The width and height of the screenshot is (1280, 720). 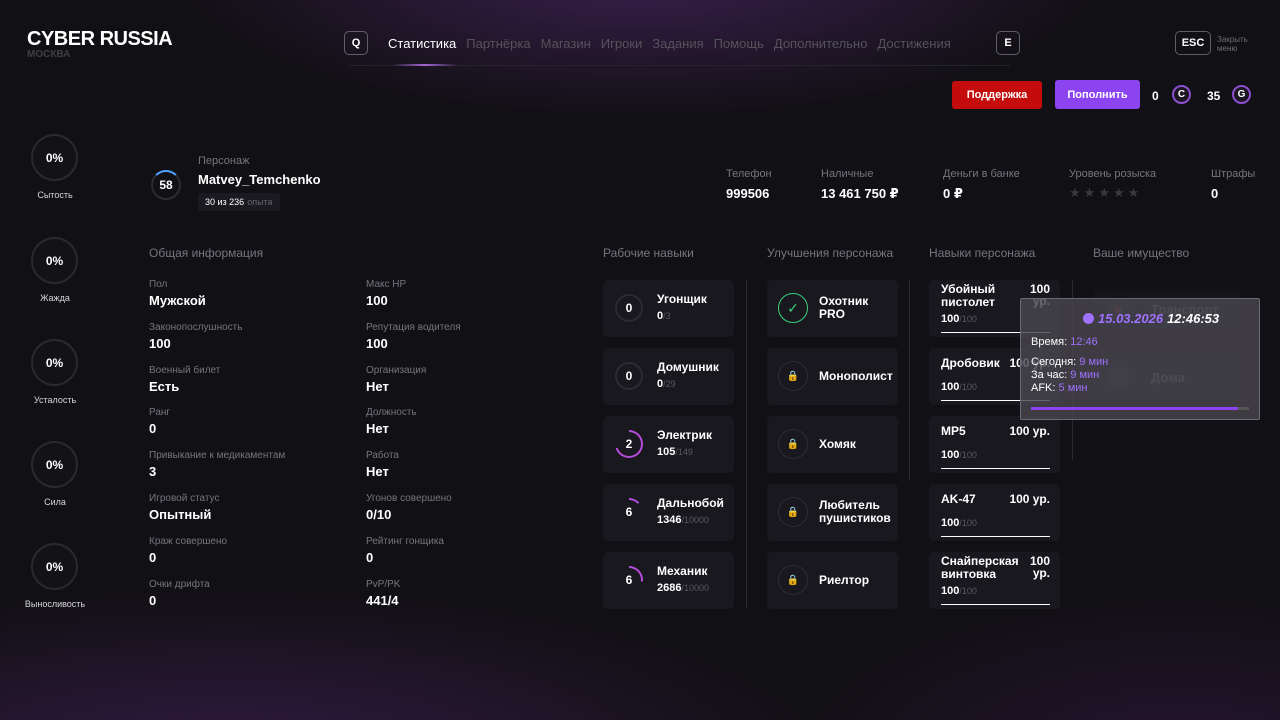 I want to click on char-skill-bar, so click(x=995, y=604).